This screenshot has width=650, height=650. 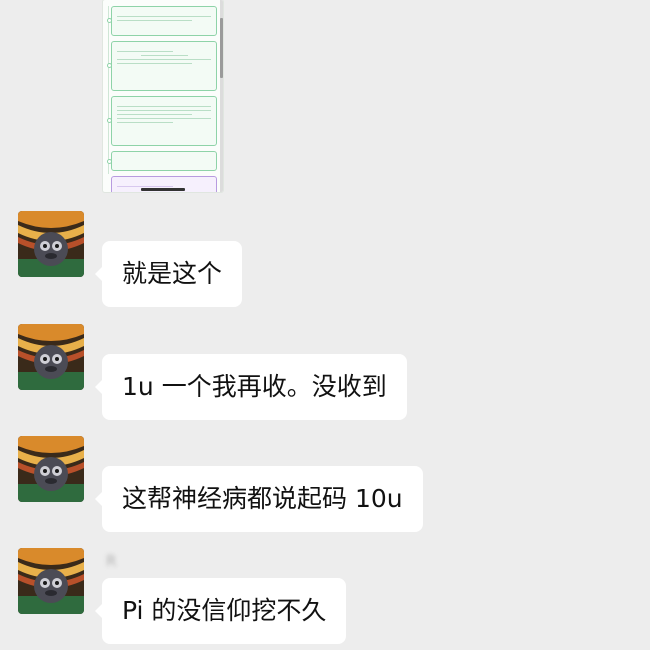 I want to click on sender-name: R, so click(x=112, y=561).